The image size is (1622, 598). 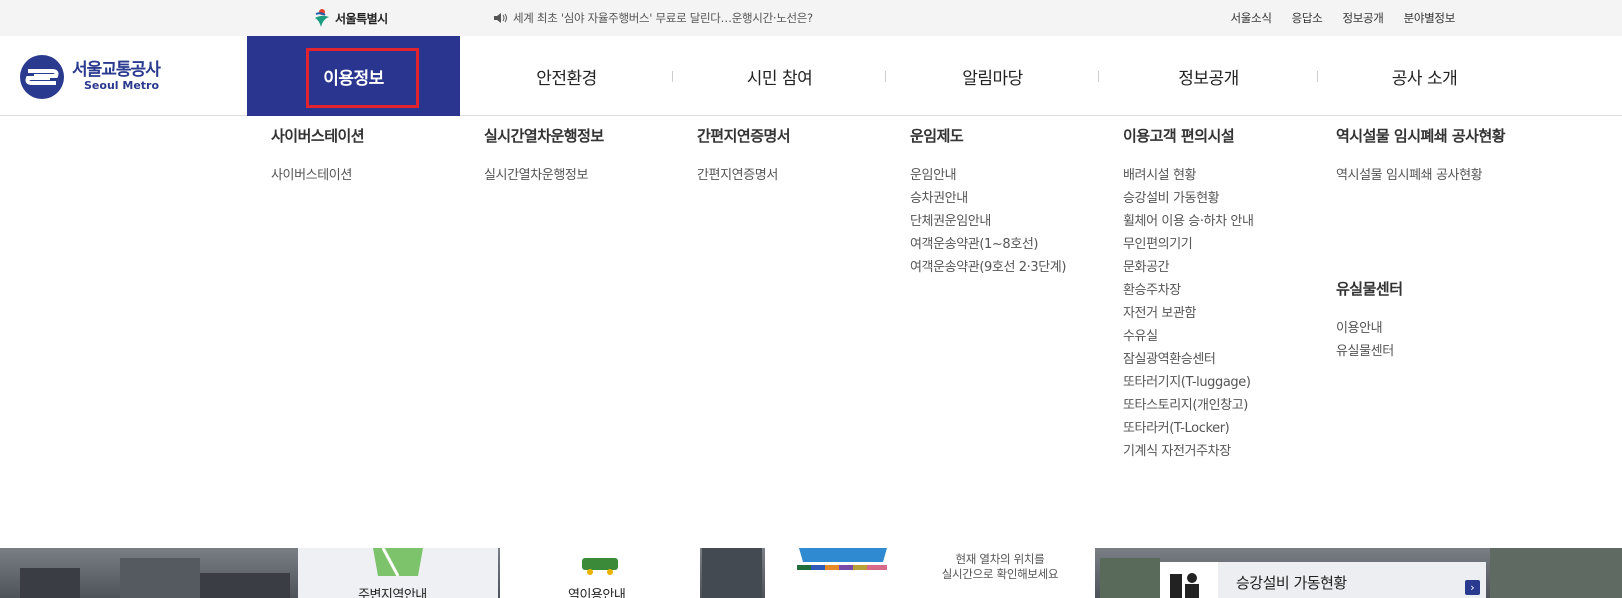 What do you see at coordinates (988, 244) in the screenshot?
I see `mega-link: 여객운송약관(1~8호선)` at bounding box center [988, 244].